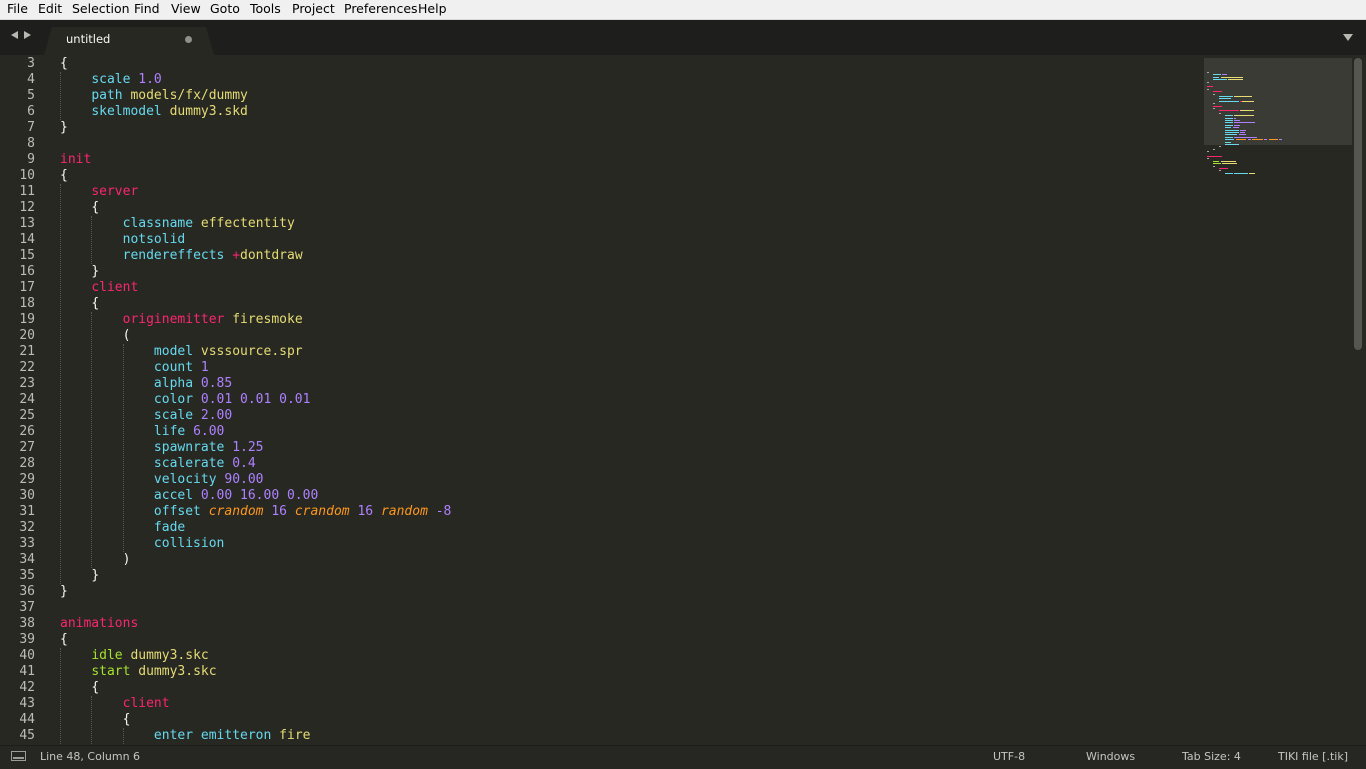 This screenshot has width=1366, height=769. Describe the element at coordinates (99, 192) in the screenshot. I see `line-code: server` at that location.